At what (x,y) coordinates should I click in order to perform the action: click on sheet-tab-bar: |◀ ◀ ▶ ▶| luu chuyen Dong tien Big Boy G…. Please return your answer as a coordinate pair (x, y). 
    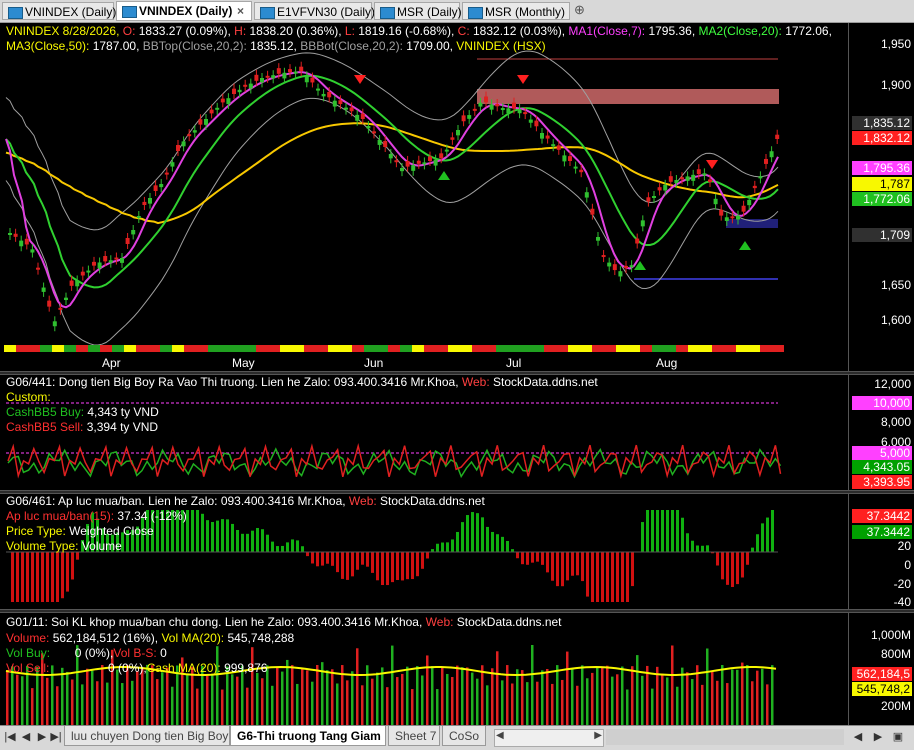
    Looking at the image, I should click on (457, 737).